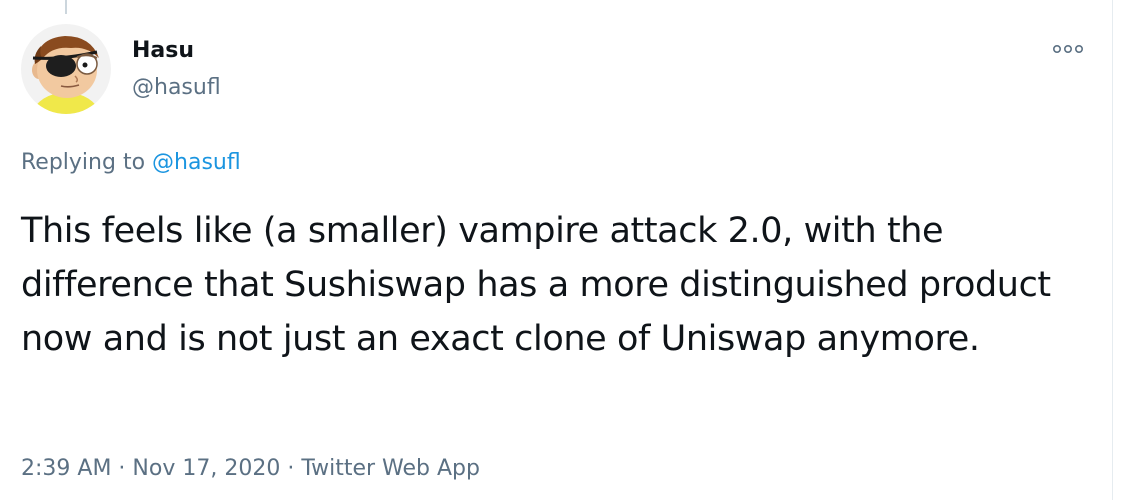 The image size is (1138, 500). I want to click on more-options-button, so click(1068, 50).